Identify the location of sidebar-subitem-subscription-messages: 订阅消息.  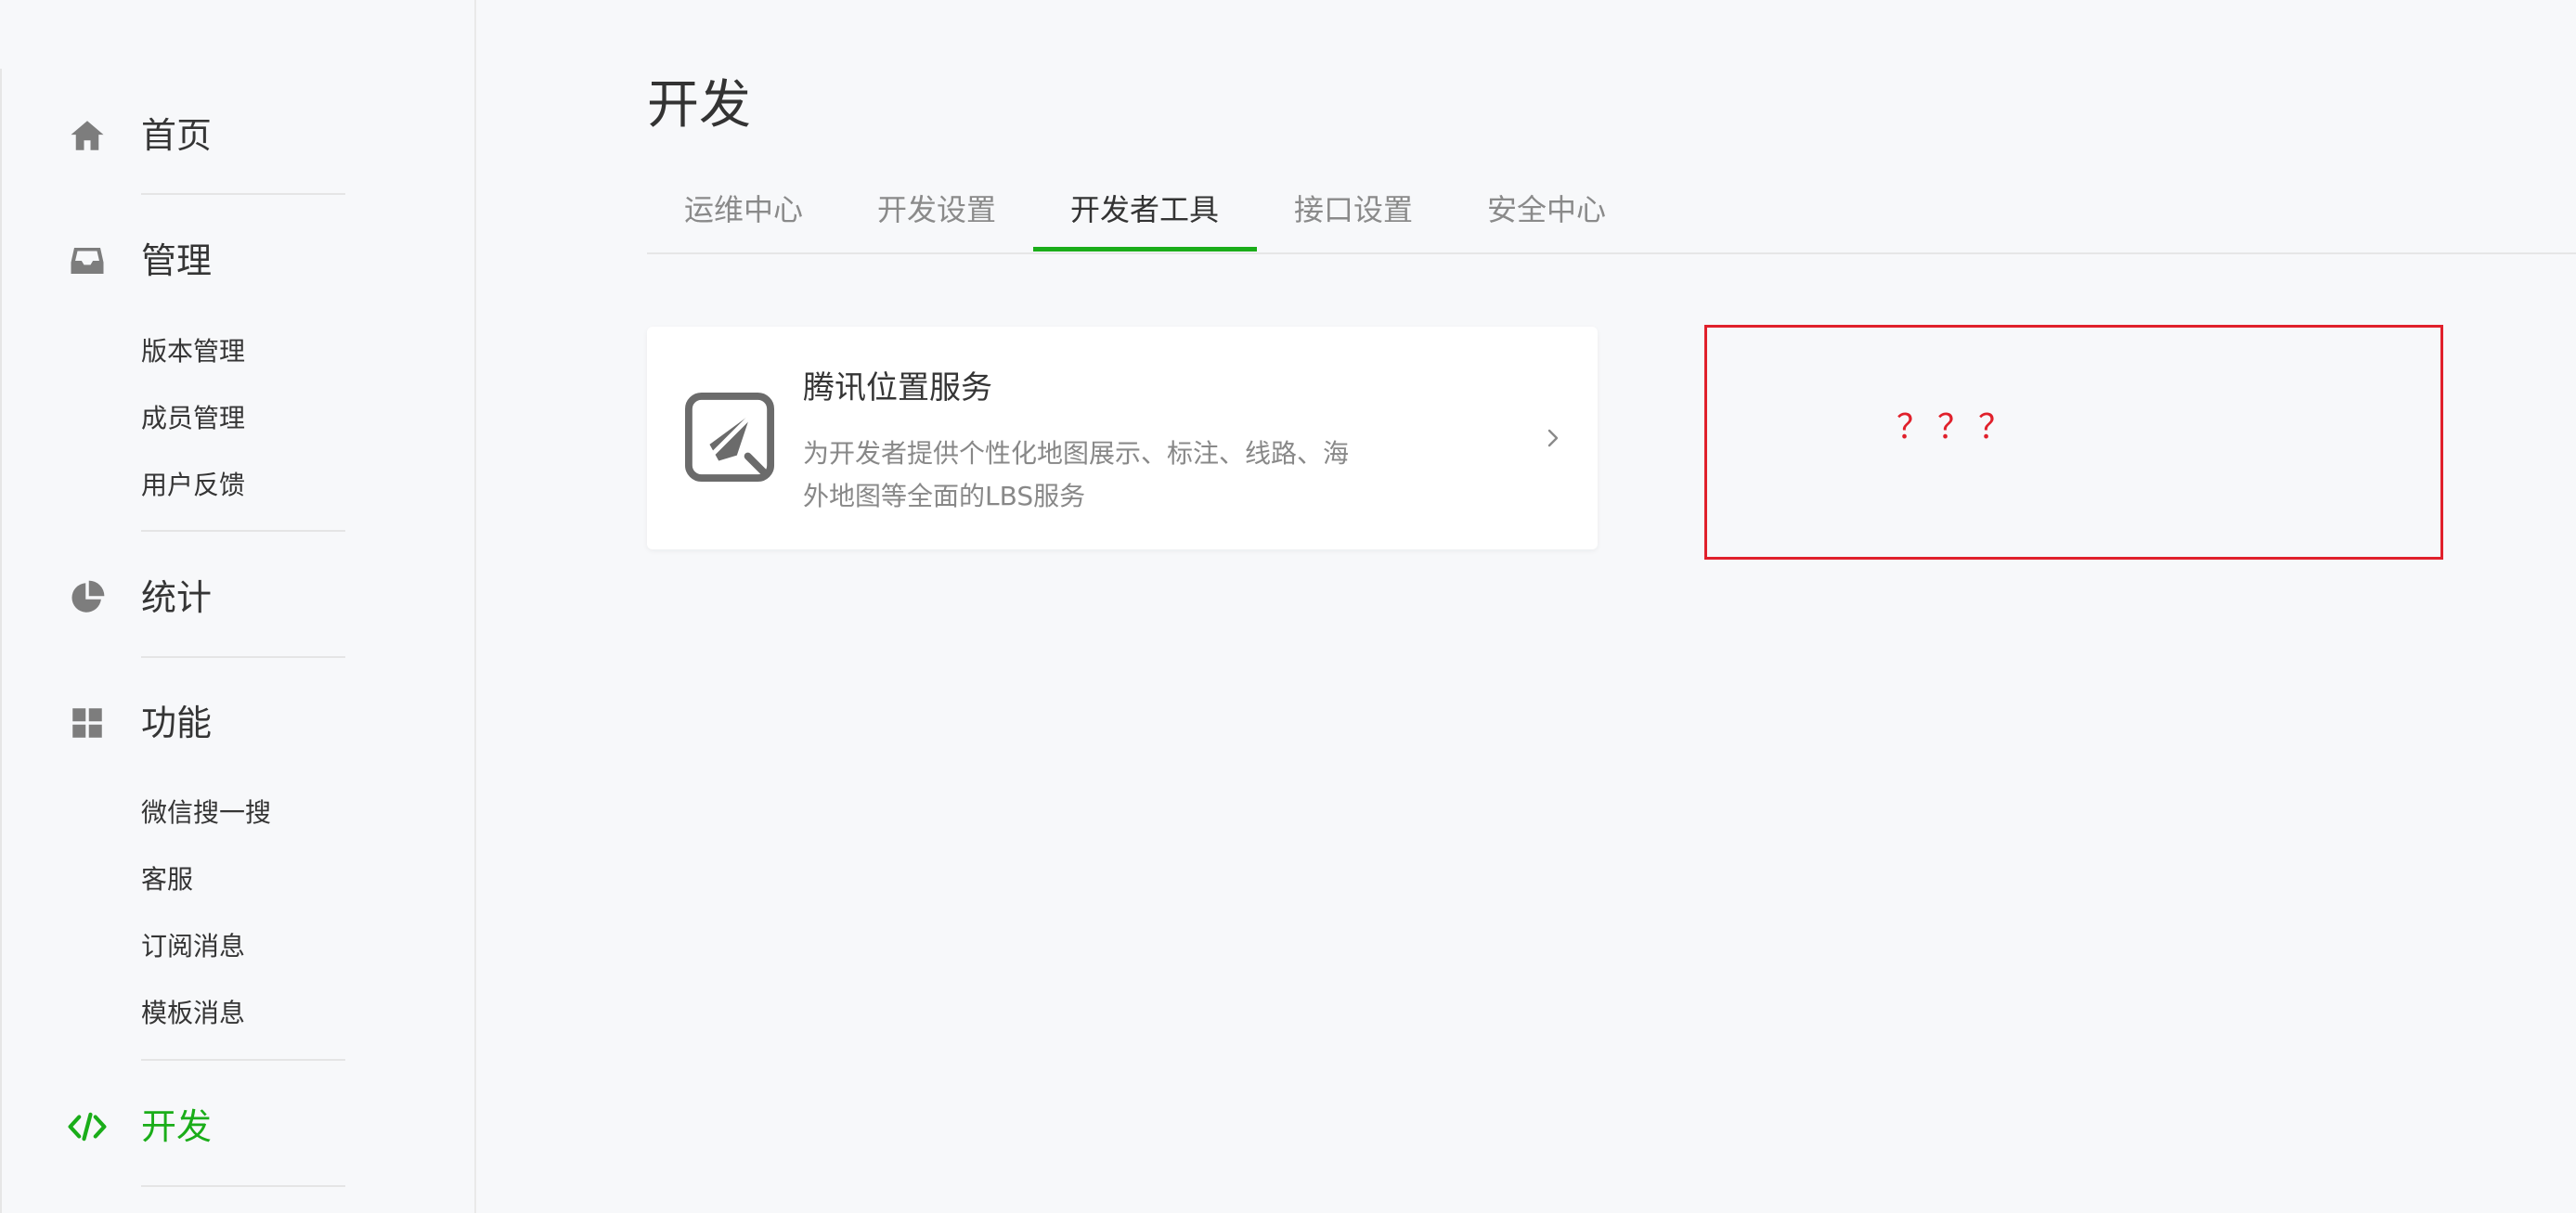
(193, 946).